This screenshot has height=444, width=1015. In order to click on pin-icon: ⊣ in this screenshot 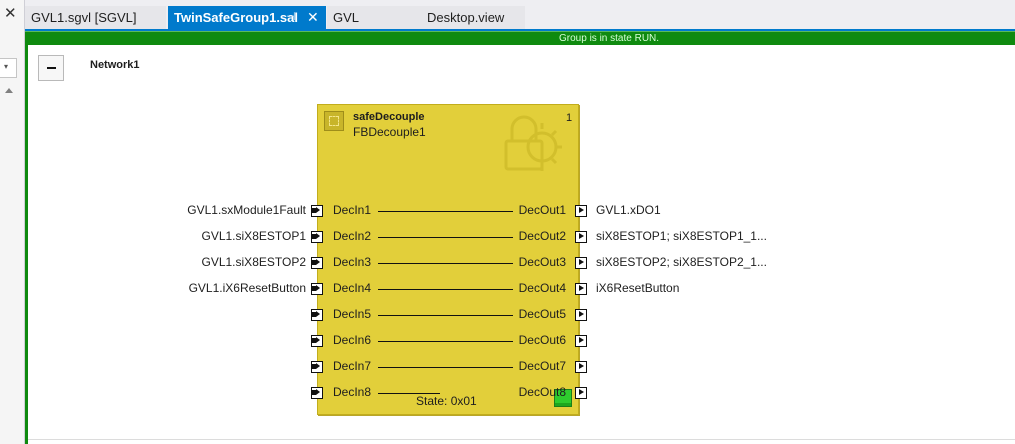, I will do `click(291, 17)`.